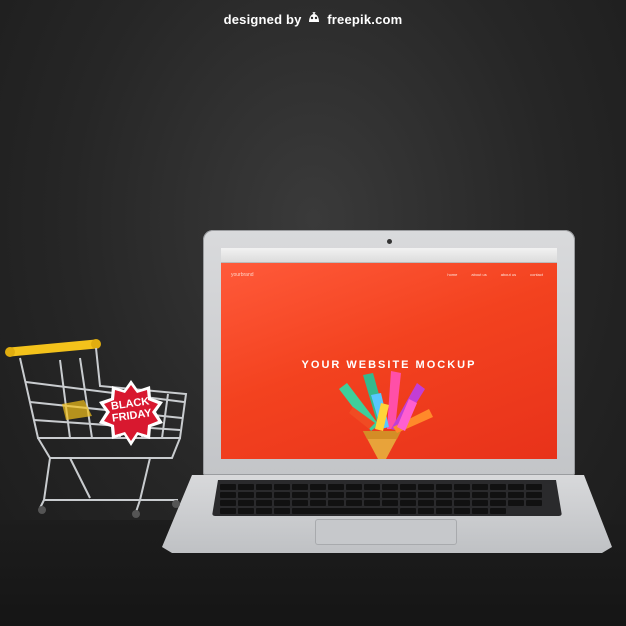  What do you see at coordinates (389, 241) in the screenshot?
I see `webcam-icon` at bounding box center [389, 241].